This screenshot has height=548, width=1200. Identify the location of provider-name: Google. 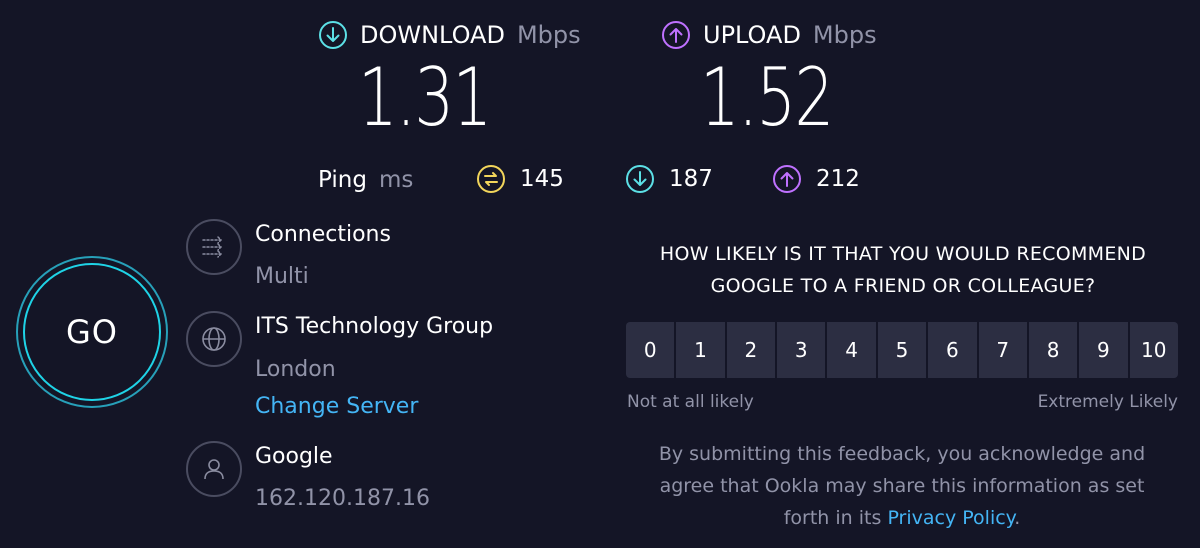
(294, 456).